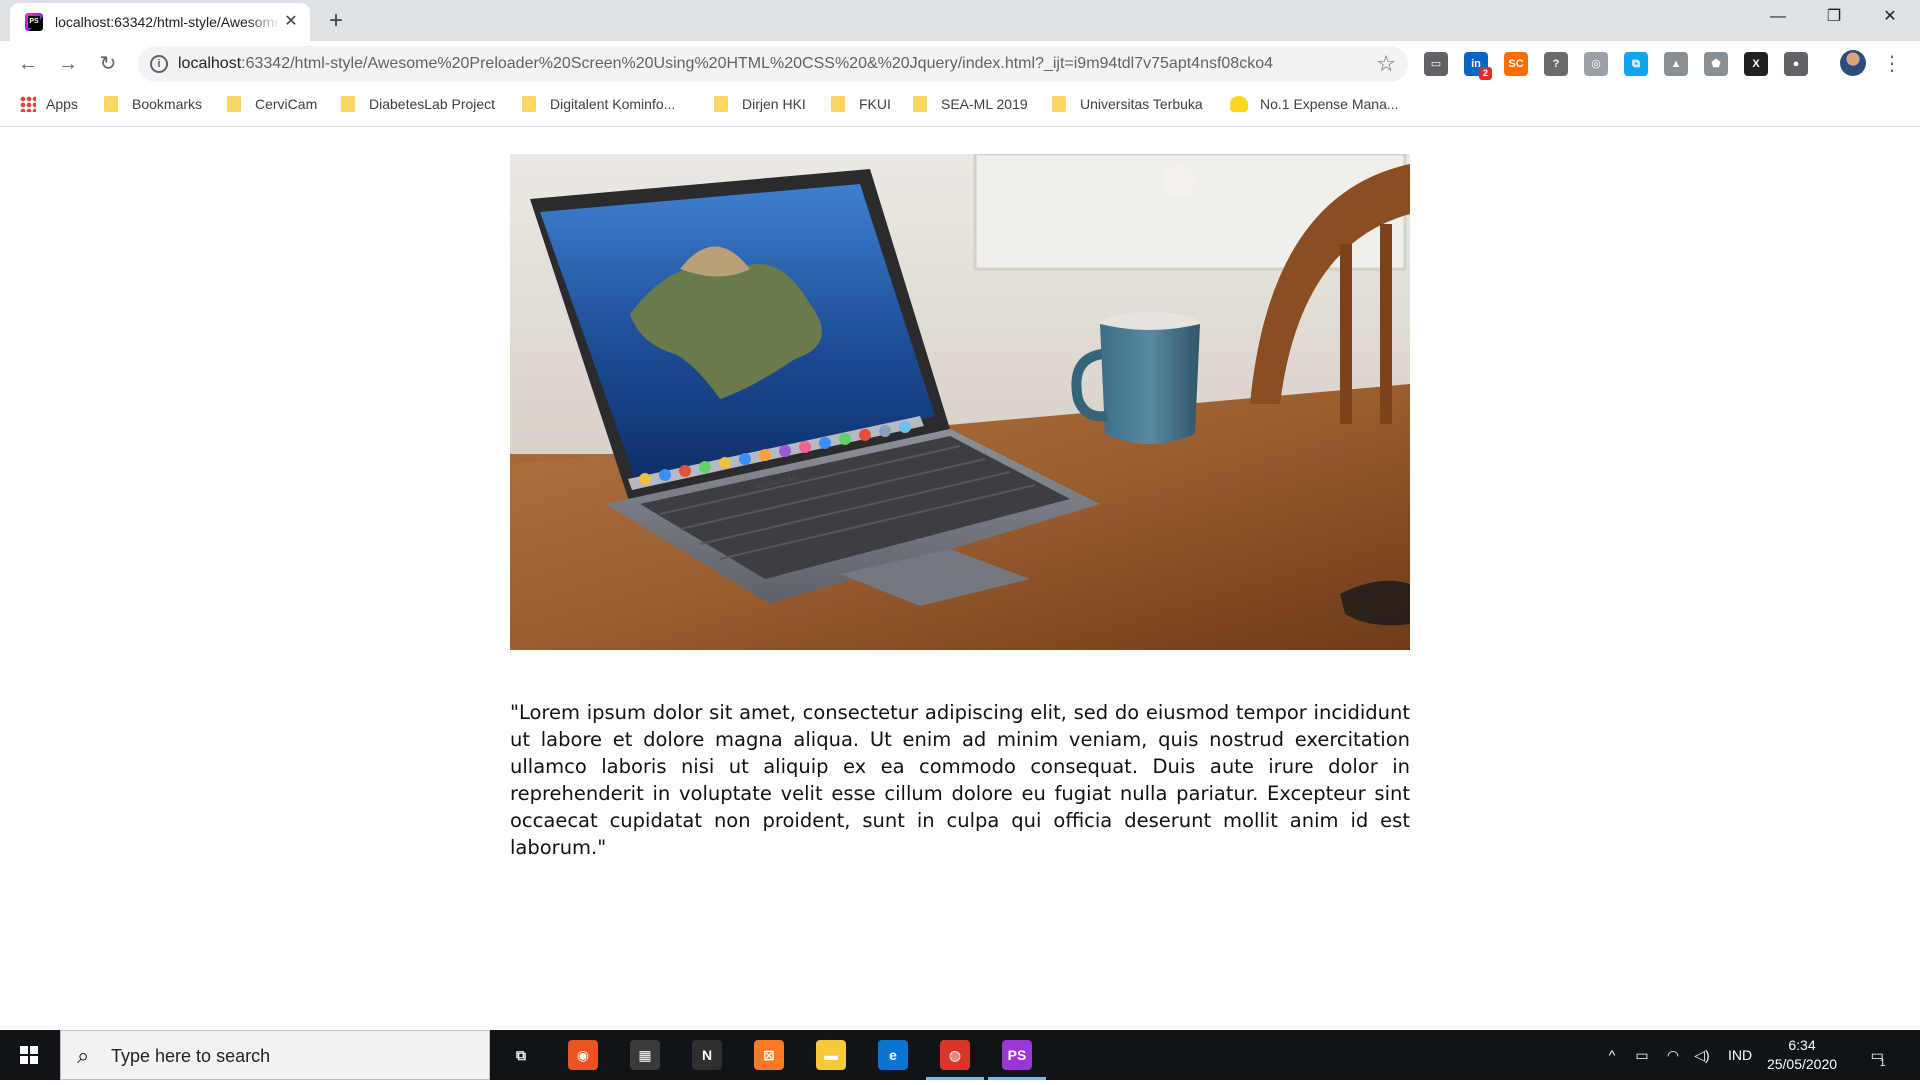 This screenshot has height=1085, width=1920. I want to click on forward-button: →, so click(68, 64).